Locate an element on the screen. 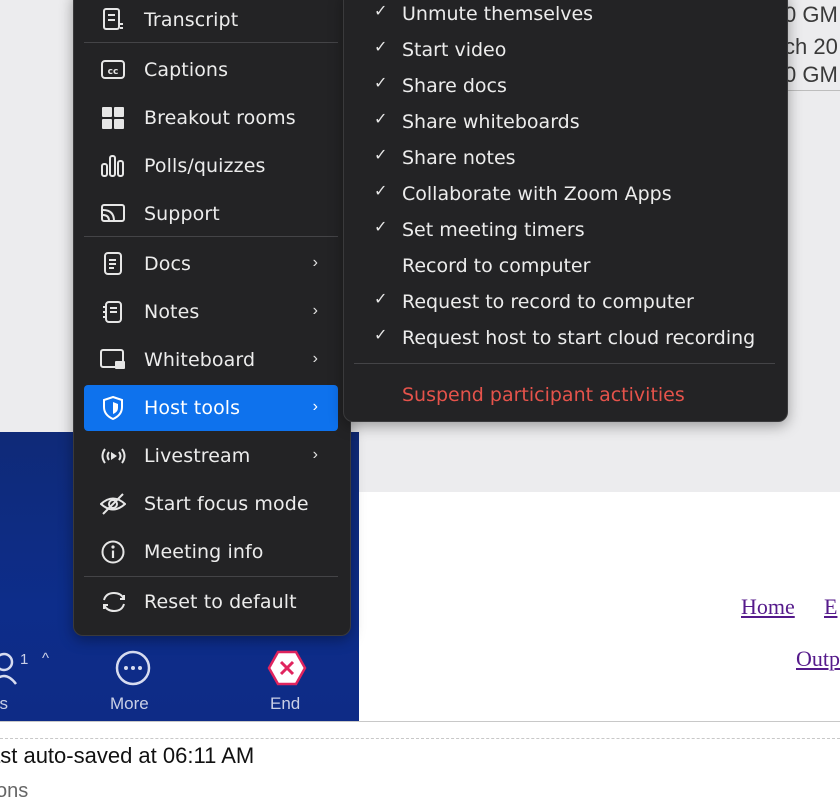 The width and height of the screenshot is (840, 803). menu-item-host-tools: Host tools › is located at coordinates (211, 408).